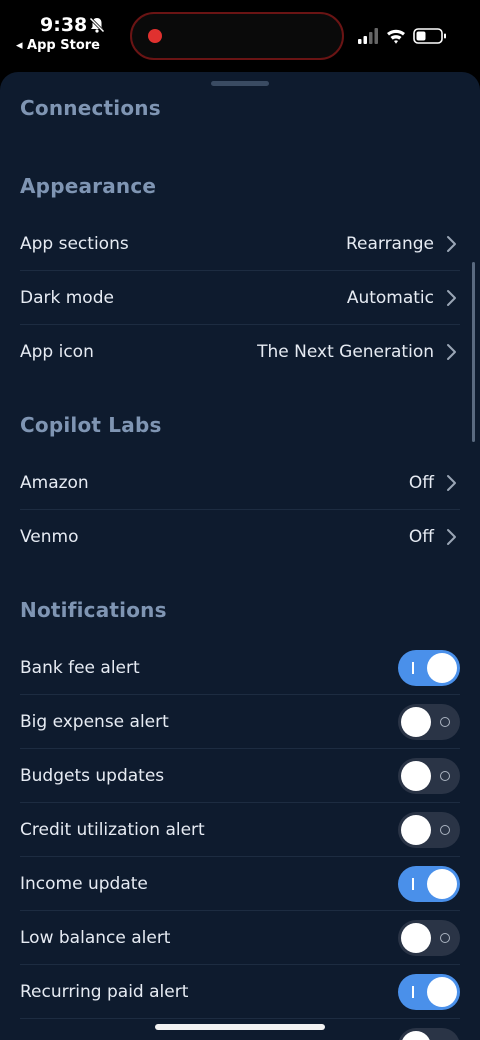 The width and height of the screenshot is (480, 1040). Describe the element at coordinates (240, 776) in the screenshot. I see `notification-row: Budgets updates` at that location.